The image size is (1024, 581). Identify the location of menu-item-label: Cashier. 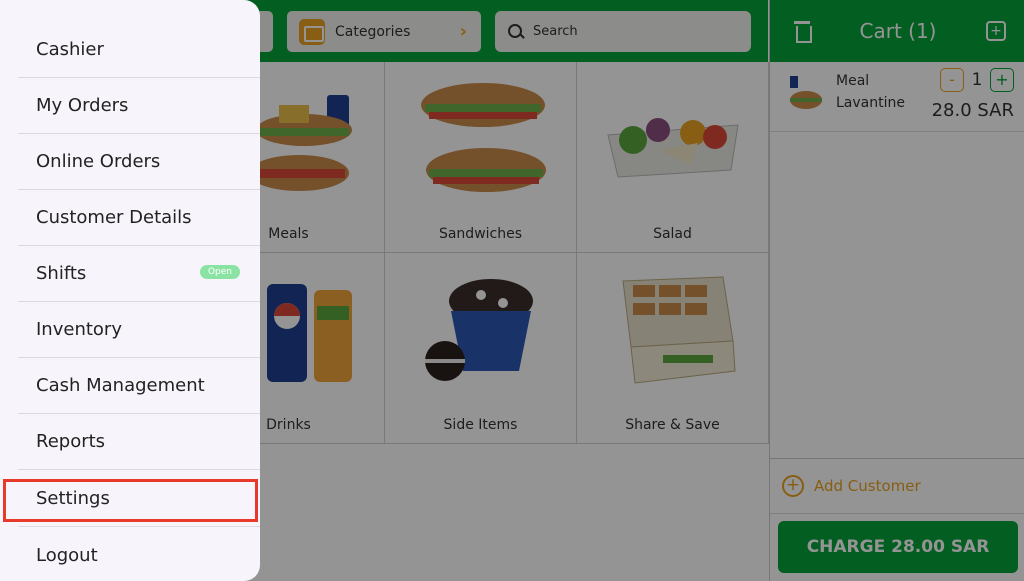
(70, 49).